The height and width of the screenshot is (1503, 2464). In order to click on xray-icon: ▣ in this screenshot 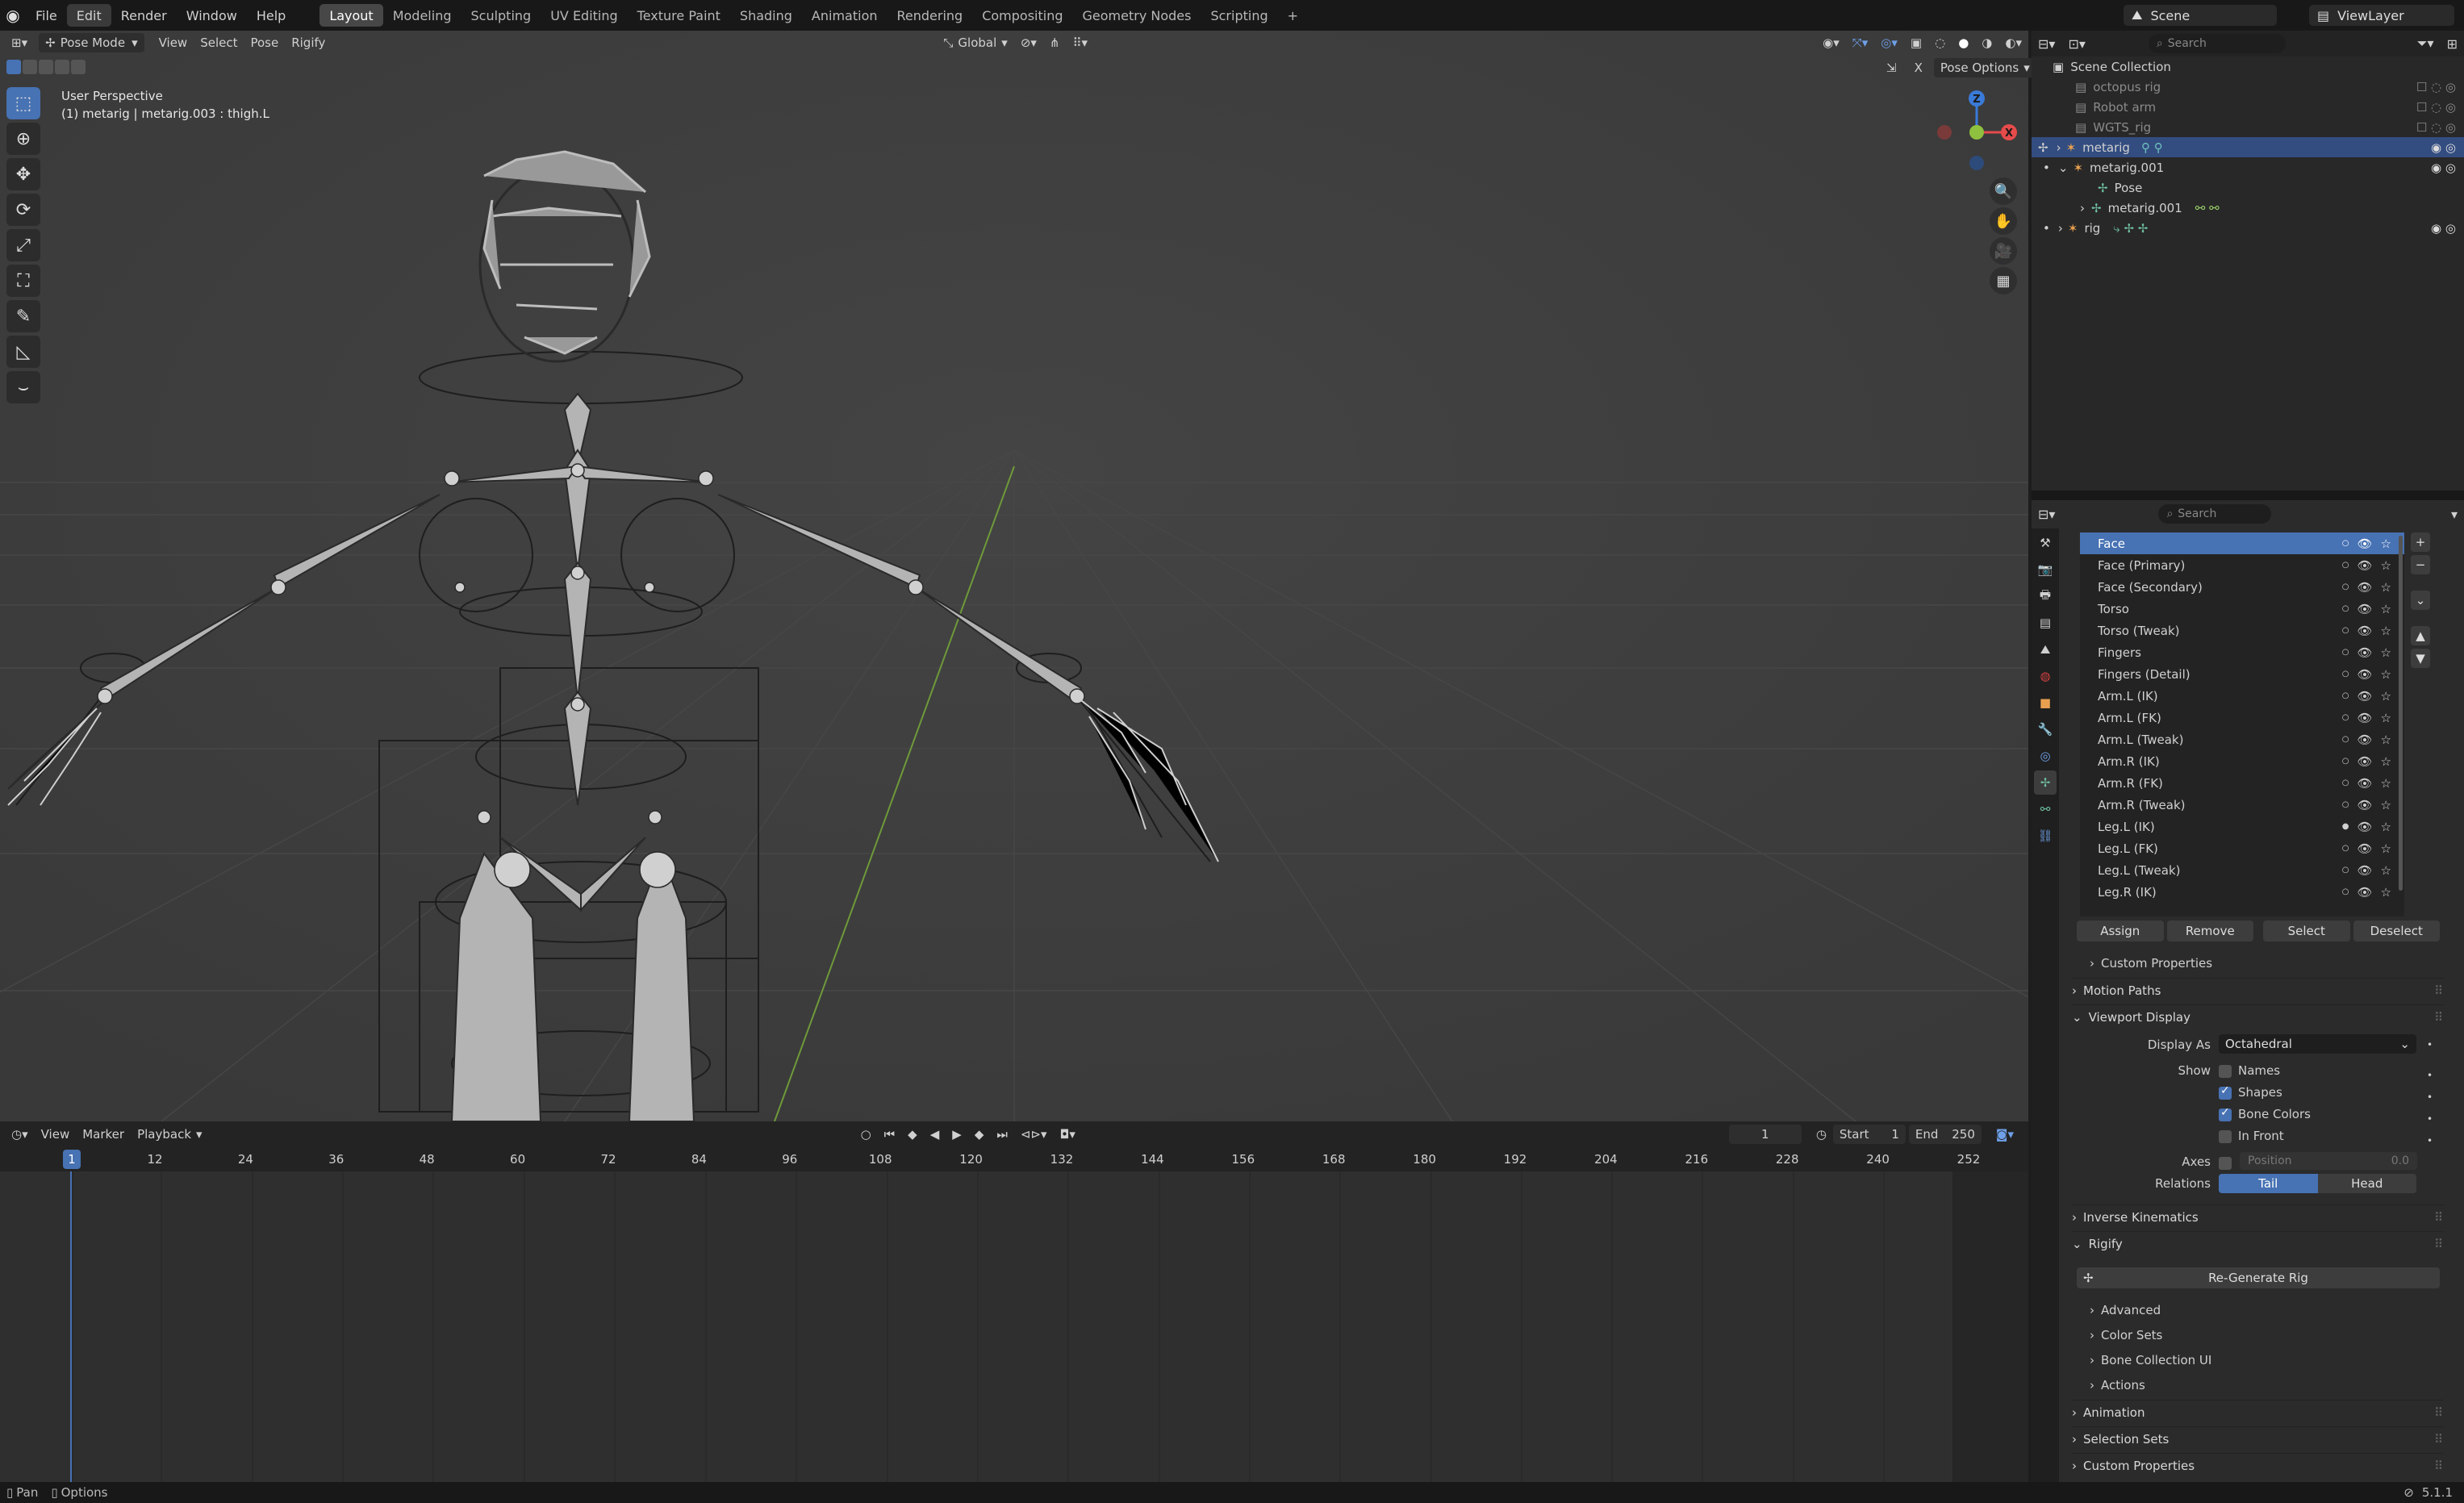, I will do `click(1916, 42)`.